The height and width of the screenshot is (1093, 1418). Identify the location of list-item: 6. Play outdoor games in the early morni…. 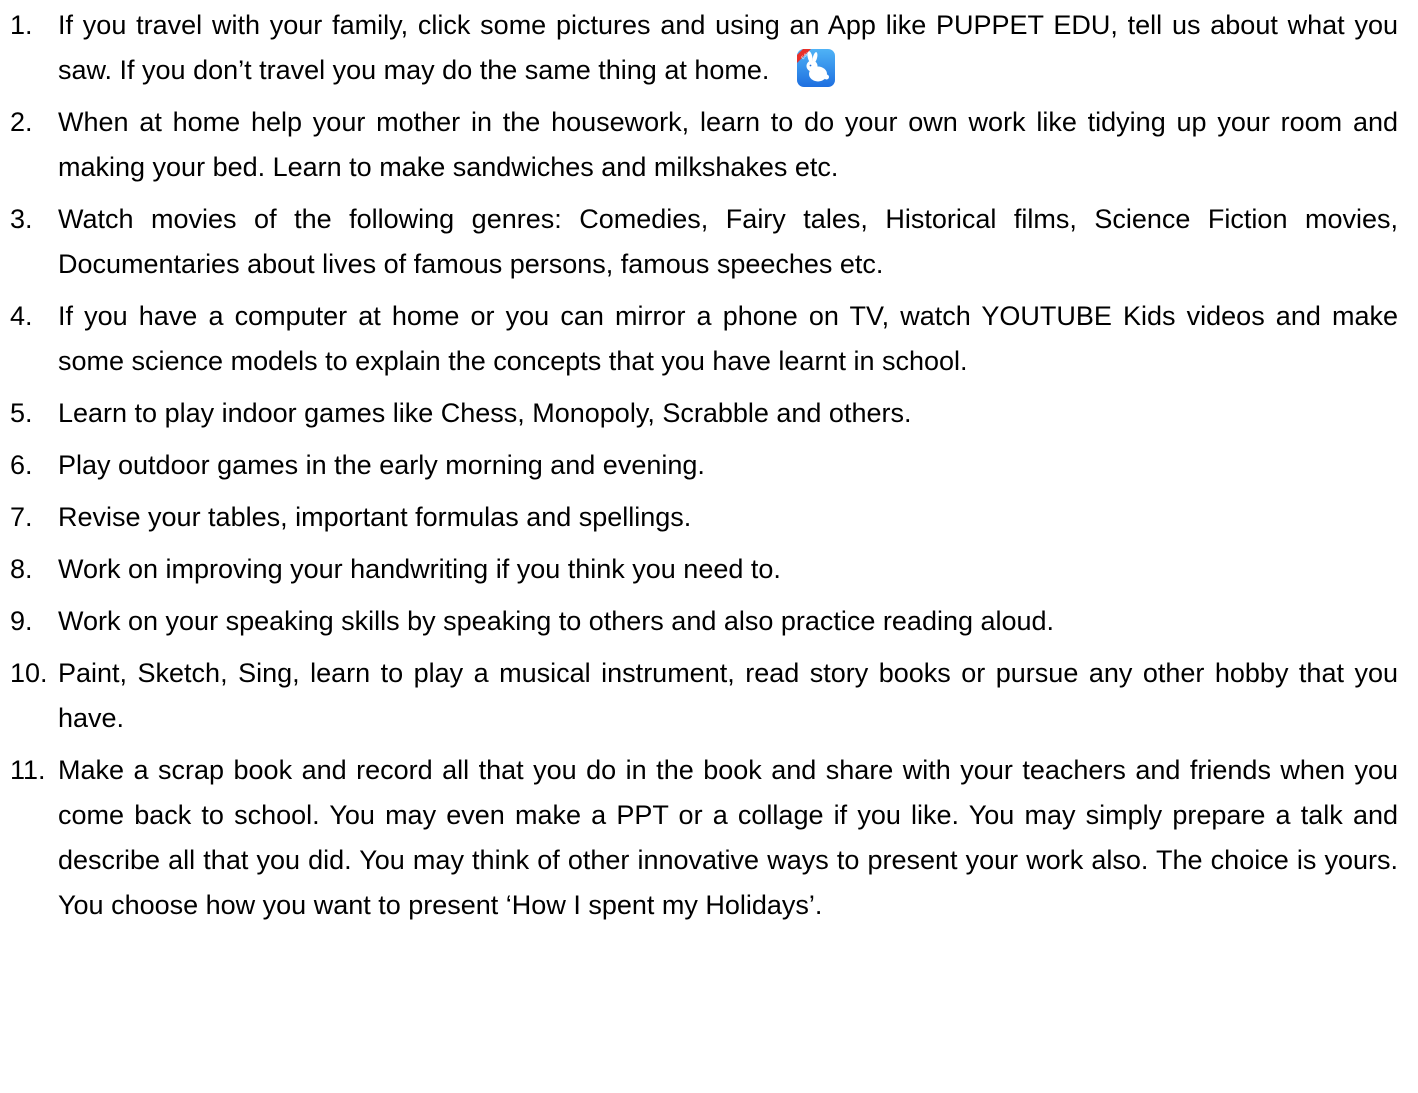
(709, 465).